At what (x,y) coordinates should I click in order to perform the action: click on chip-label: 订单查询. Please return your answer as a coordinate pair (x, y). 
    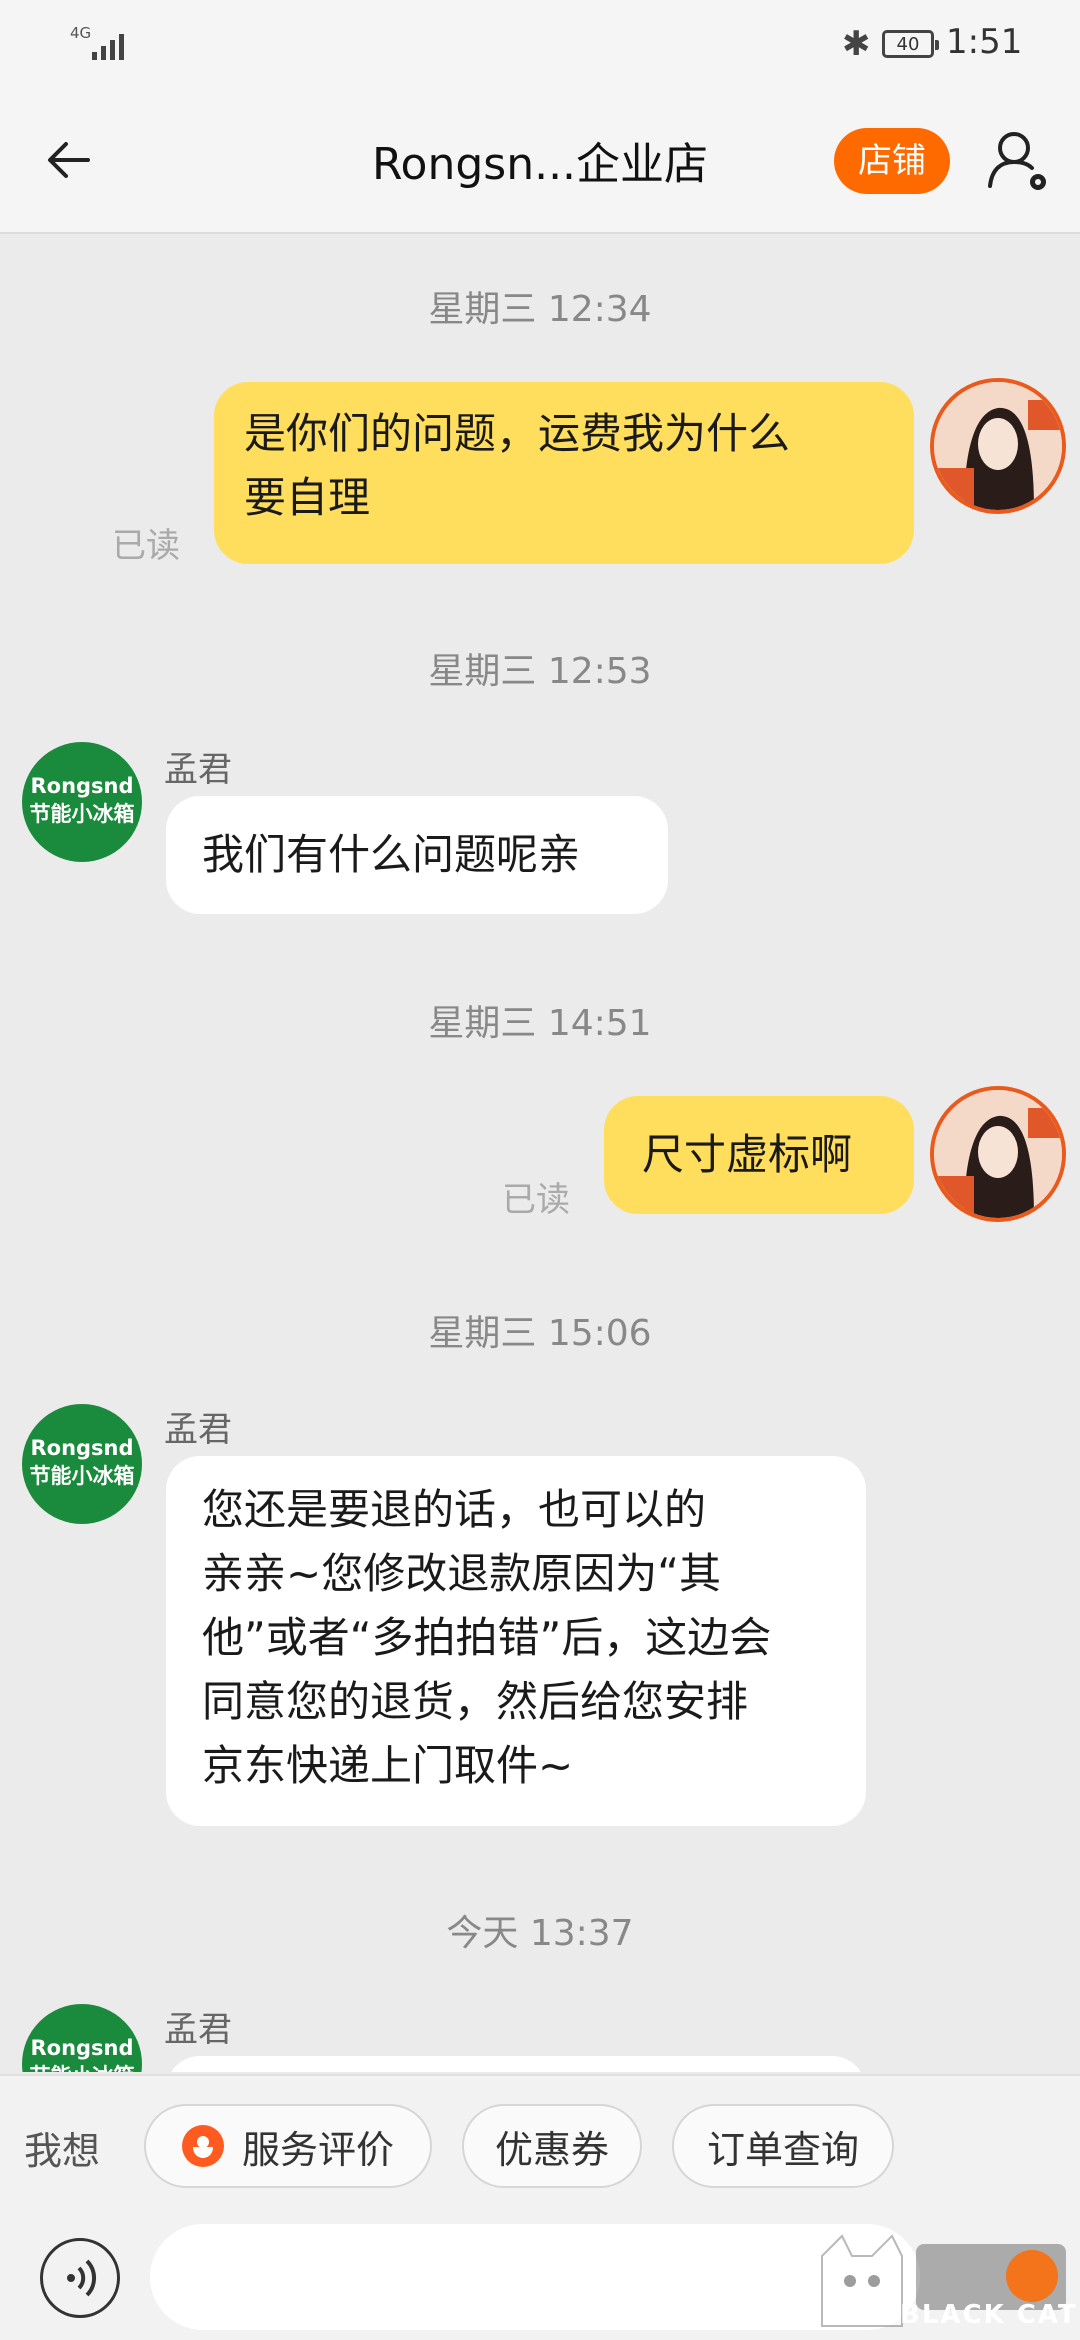
    Looking at the image, I should click on (782, 2149).